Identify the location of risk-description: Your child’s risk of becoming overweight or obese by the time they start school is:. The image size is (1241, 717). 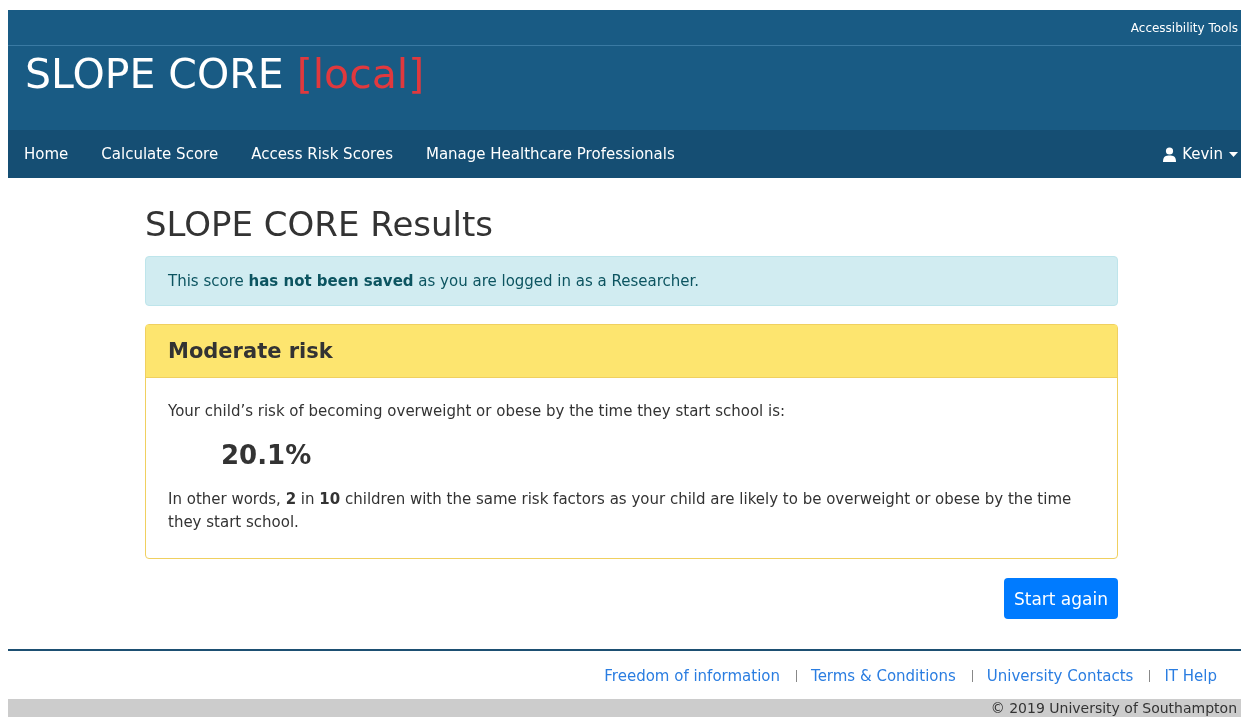
(477, 411).